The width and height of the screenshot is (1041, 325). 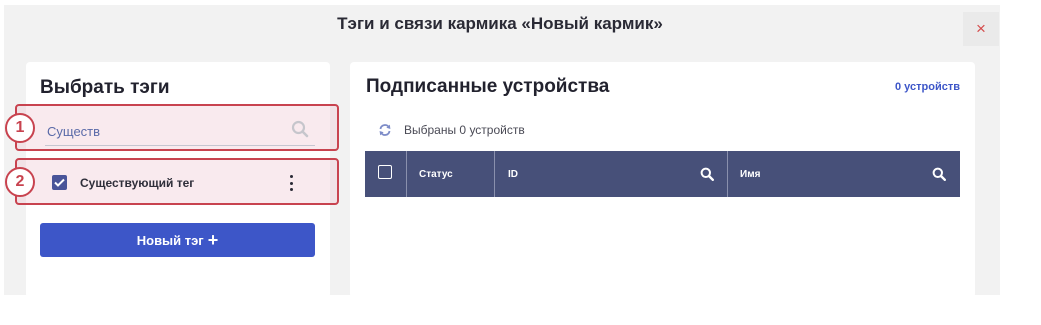 I want to click on device-count-link: 0 устройств, so click(x=920, y=87).